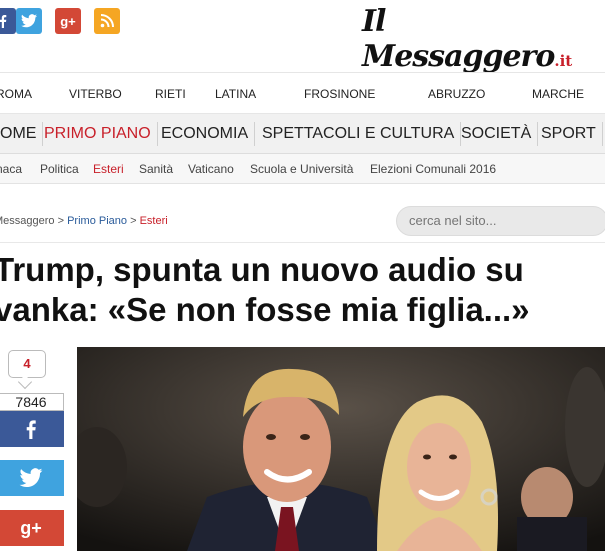 The image size is (605, 551). Describe the element at coordinates (22, 134) in the screenshot. I see `nav-home: OME` at that location.